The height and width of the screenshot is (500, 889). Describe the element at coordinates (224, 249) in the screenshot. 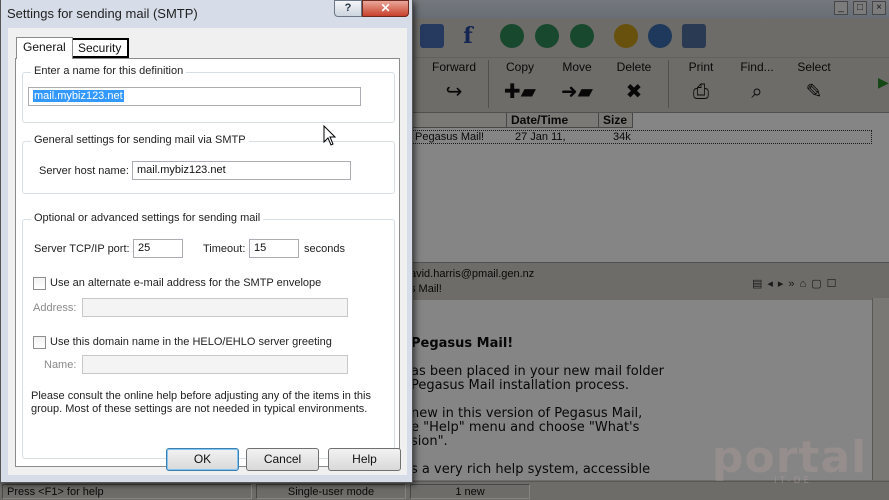

I see `timeout-label: Timeout:` at that location.